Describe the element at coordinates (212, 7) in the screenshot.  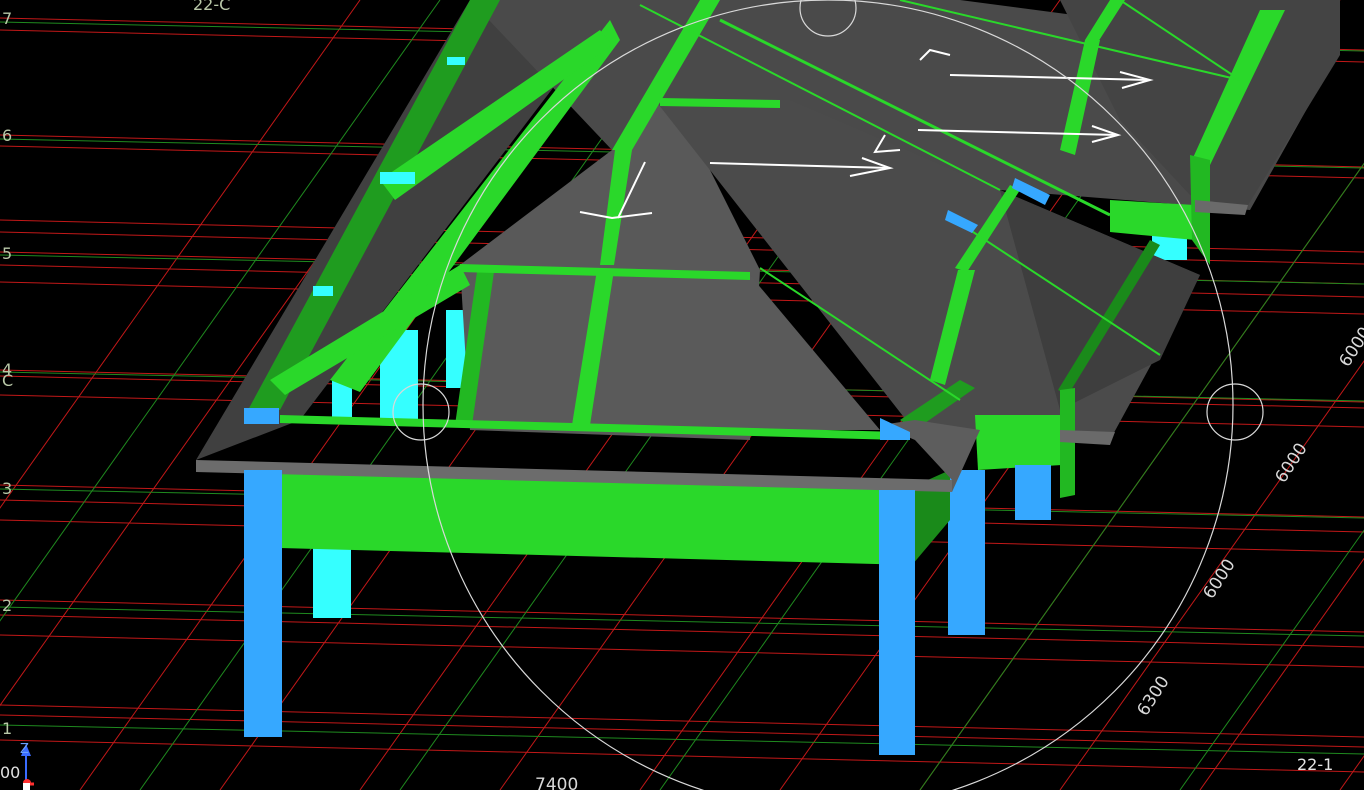
I see `grid-label-axis: 22-C` at that location.